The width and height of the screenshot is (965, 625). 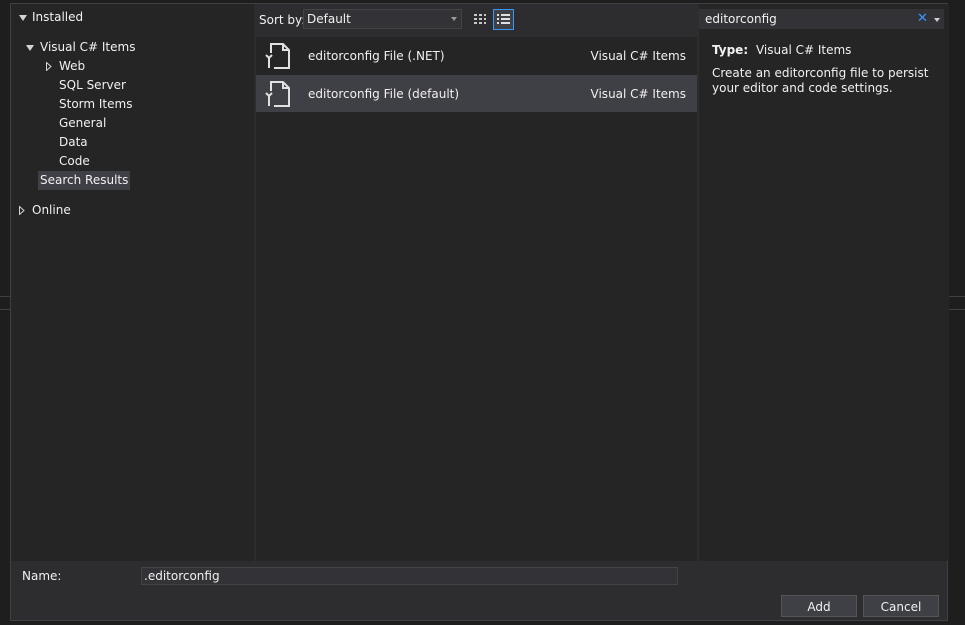 I want to click on medium-icons-view-button, so click(x=480, y=19).